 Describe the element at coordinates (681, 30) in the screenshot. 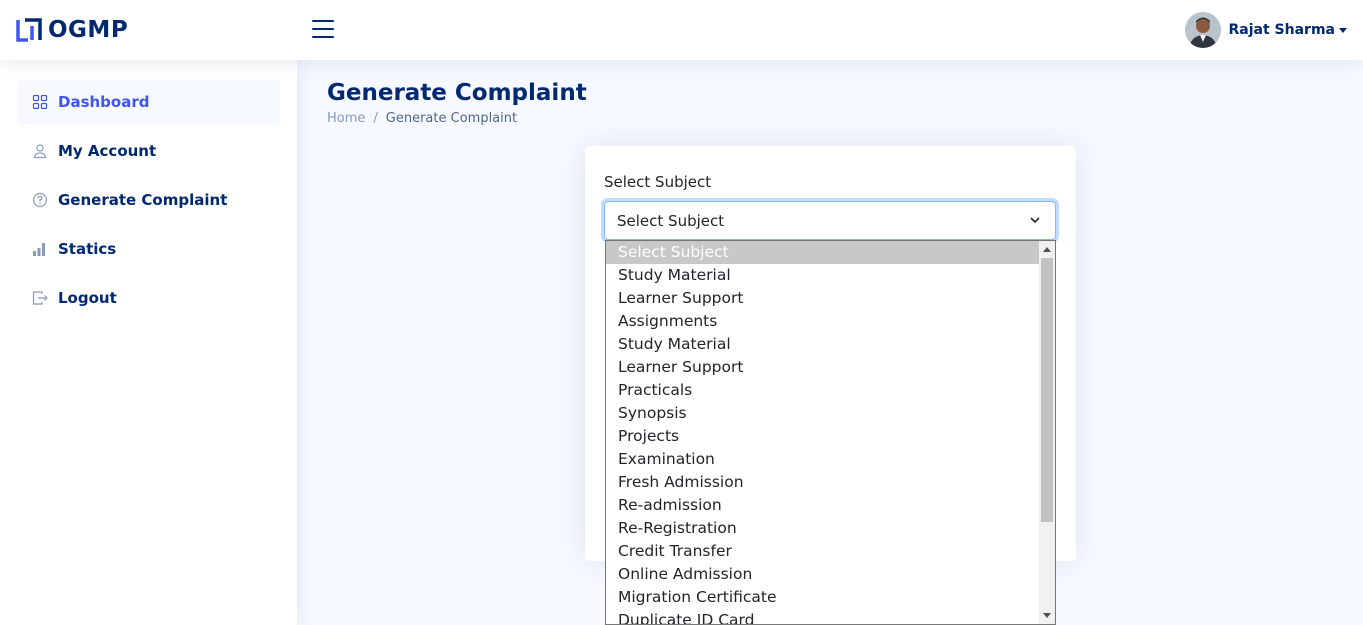

I see `top-header: OGMP Rajat Sharma` at that location.